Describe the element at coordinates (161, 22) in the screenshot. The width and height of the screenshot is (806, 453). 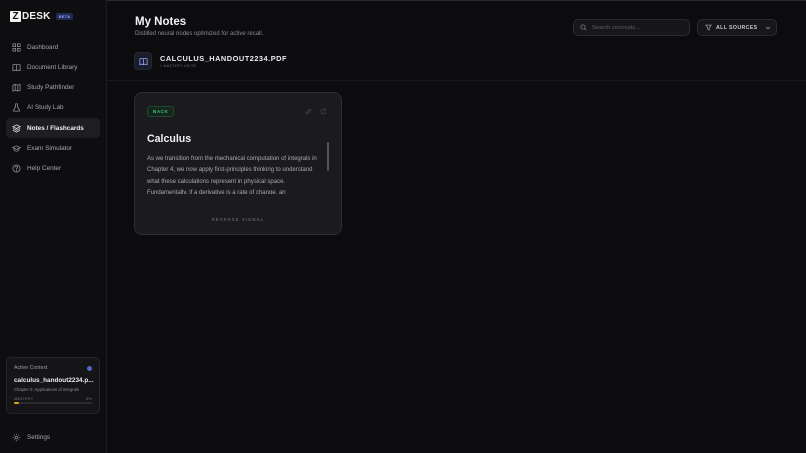
I see `page-title: My Notes` at that location.